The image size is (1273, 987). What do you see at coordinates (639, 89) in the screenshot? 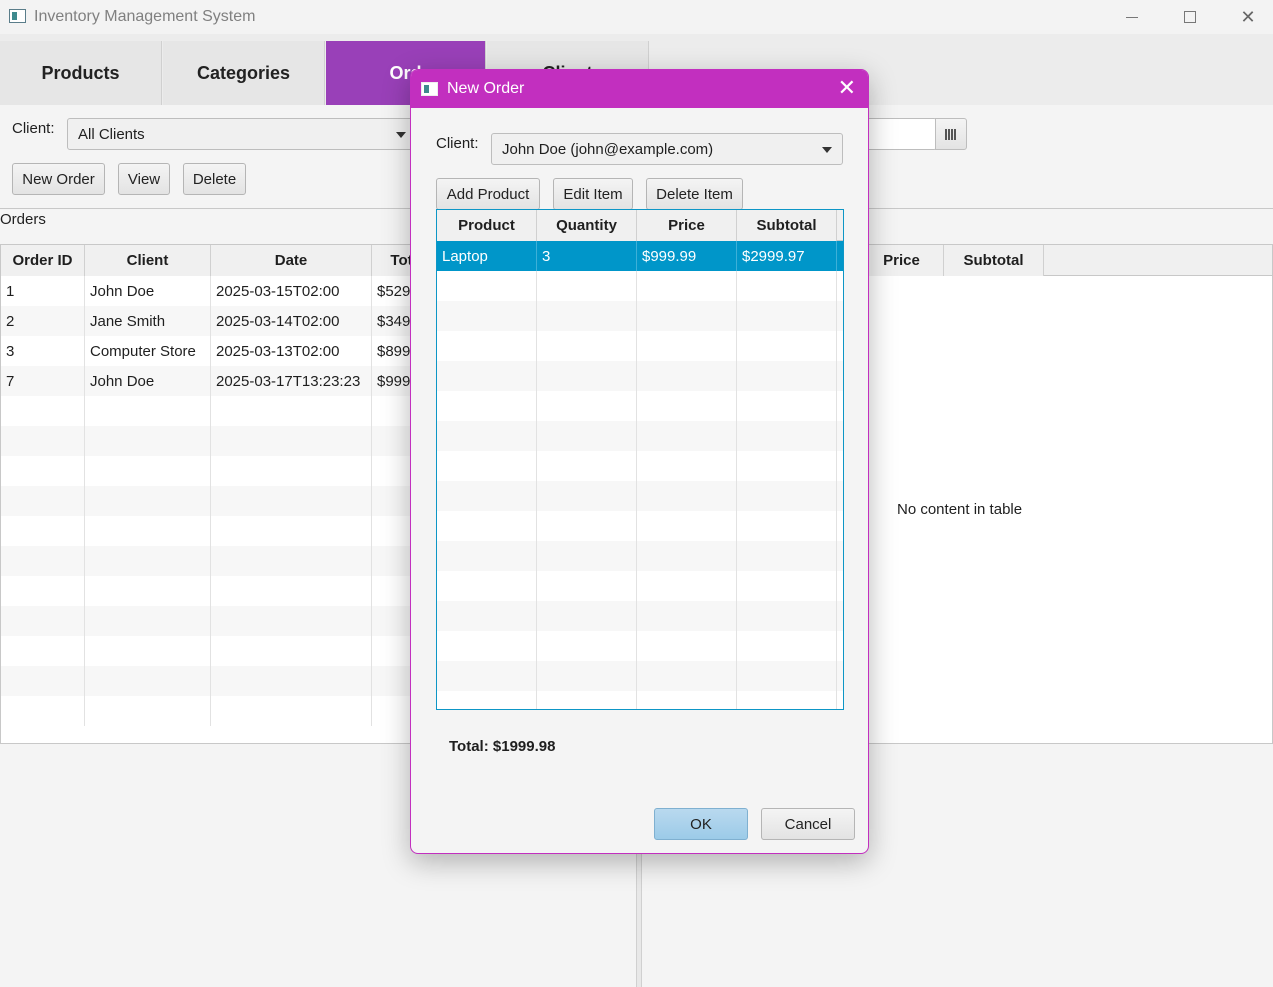
I see `dialog-title-bar: New Order ✕` at bounding box center [639, 89].